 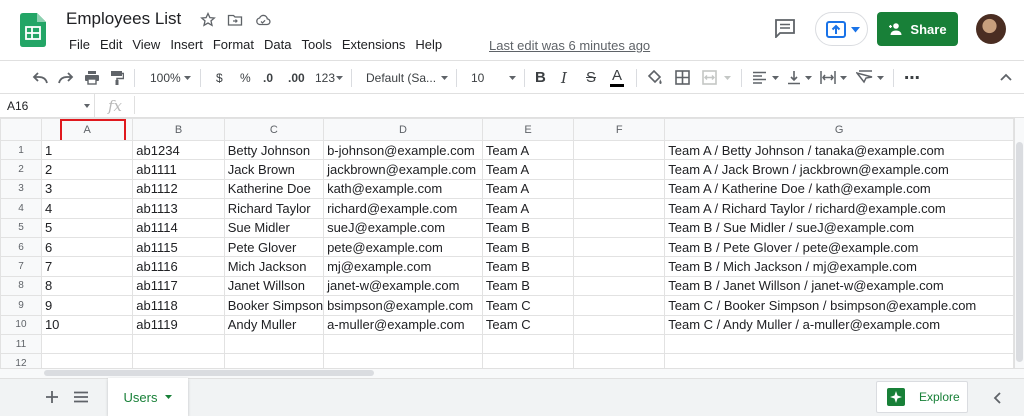 What do you see at coordinates (912, 78) in the screenshot?
I see `more-icon: ⋯` at bounding box center [912, 78].